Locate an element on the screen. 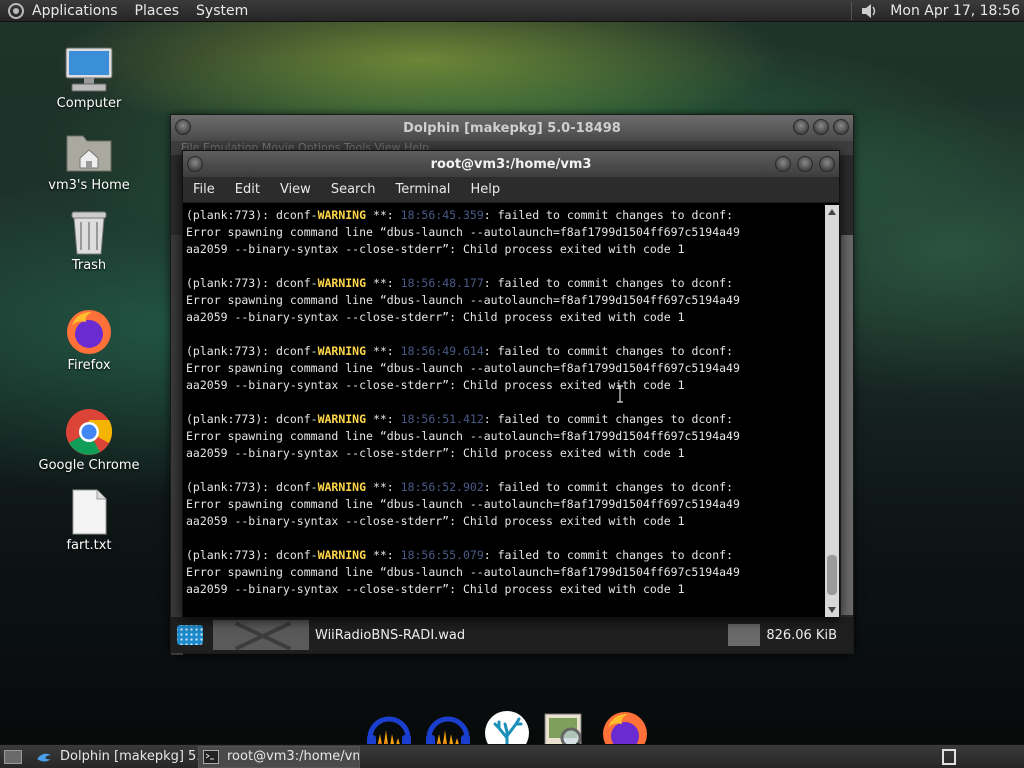 This screenshot has width=1024, height=768. taskbar-item-terminal: root@vm3:/home/vm3 is located at coordinates (279, 756).